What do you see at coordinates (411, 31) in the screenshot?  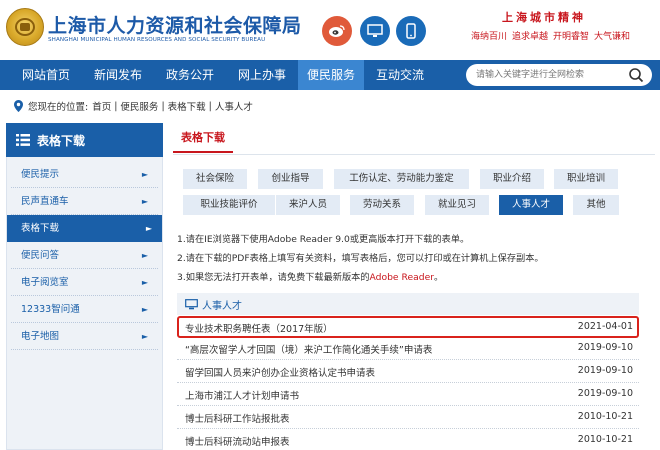 I see `mobile-icon` at bounding box center [411, 31].